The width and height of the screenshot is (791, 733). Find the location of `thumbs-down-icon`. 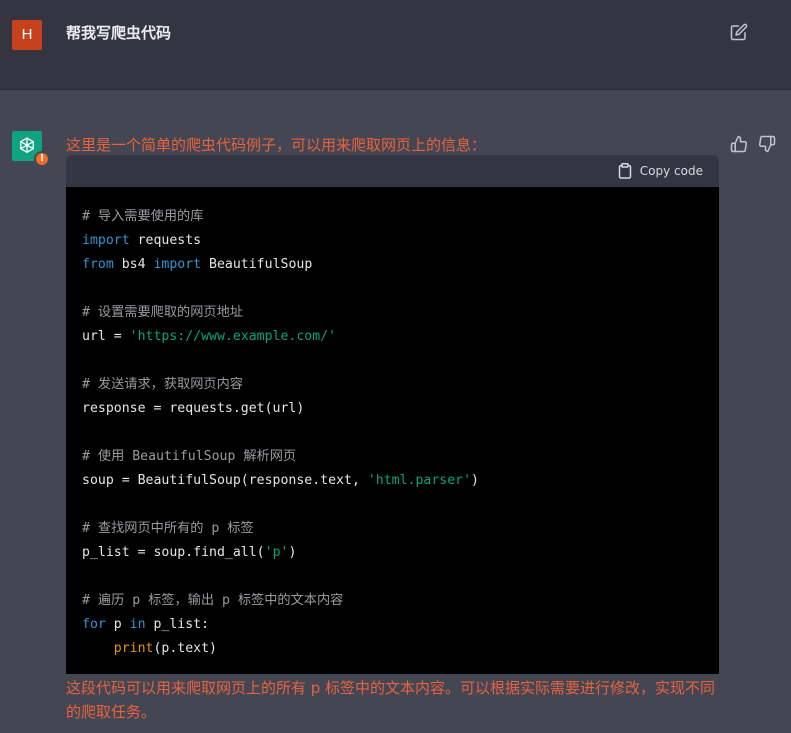

thumbs-down-icon is located at coordinates (767, 144).